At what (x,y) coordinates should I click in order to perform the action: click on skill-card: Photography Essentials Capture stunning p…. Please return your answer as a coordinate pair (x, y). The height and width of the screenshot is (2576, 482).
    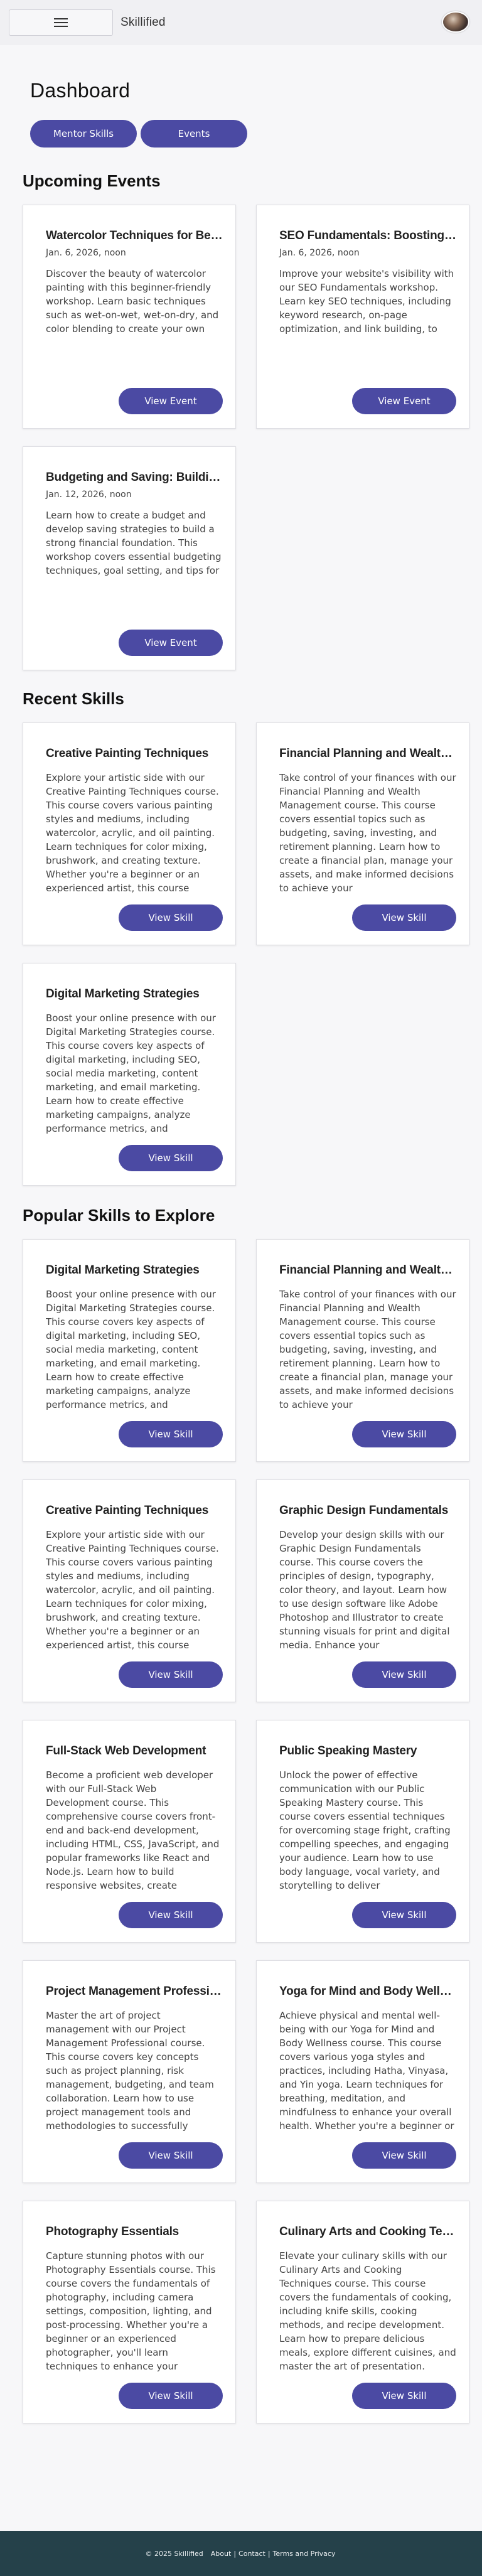
    Looking at the image, I should click on (129, 2312).